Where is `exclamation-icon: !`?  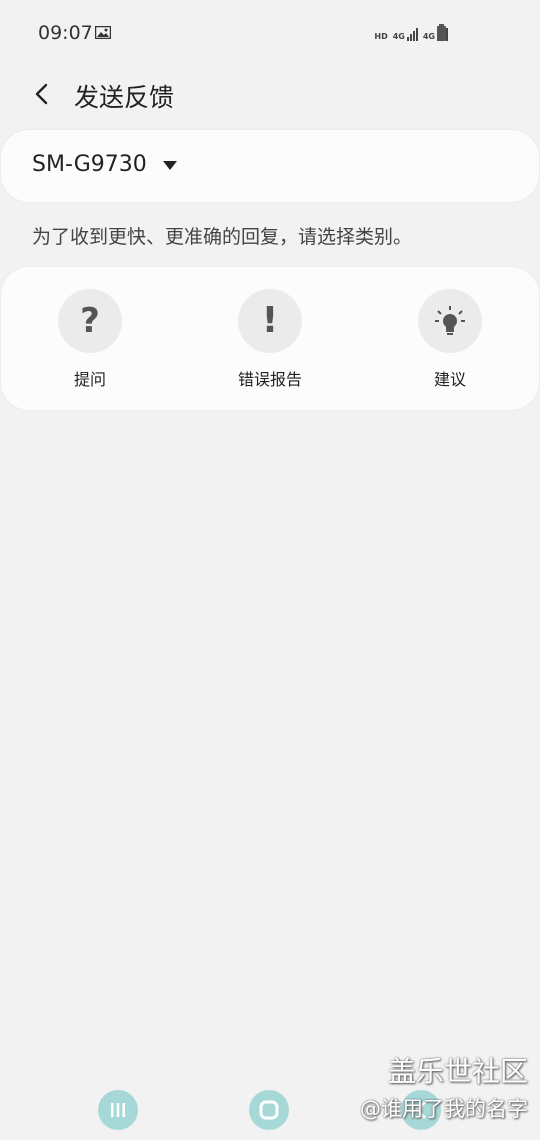
exclamation-icon: ! is located at coordinates (270, 321).